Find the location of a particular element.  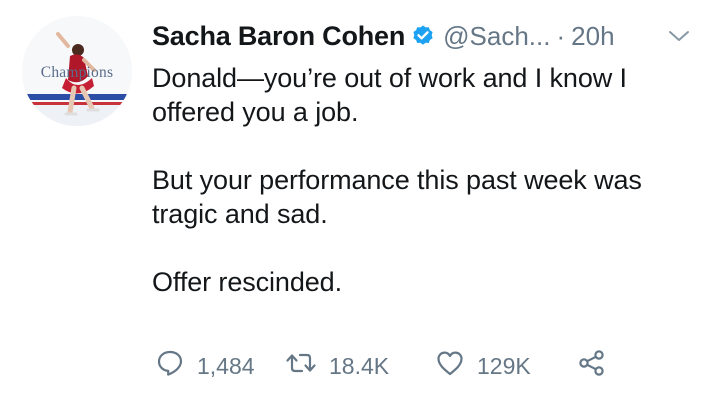

retweet-button: 18.4K is located at coordinates (360, 366).